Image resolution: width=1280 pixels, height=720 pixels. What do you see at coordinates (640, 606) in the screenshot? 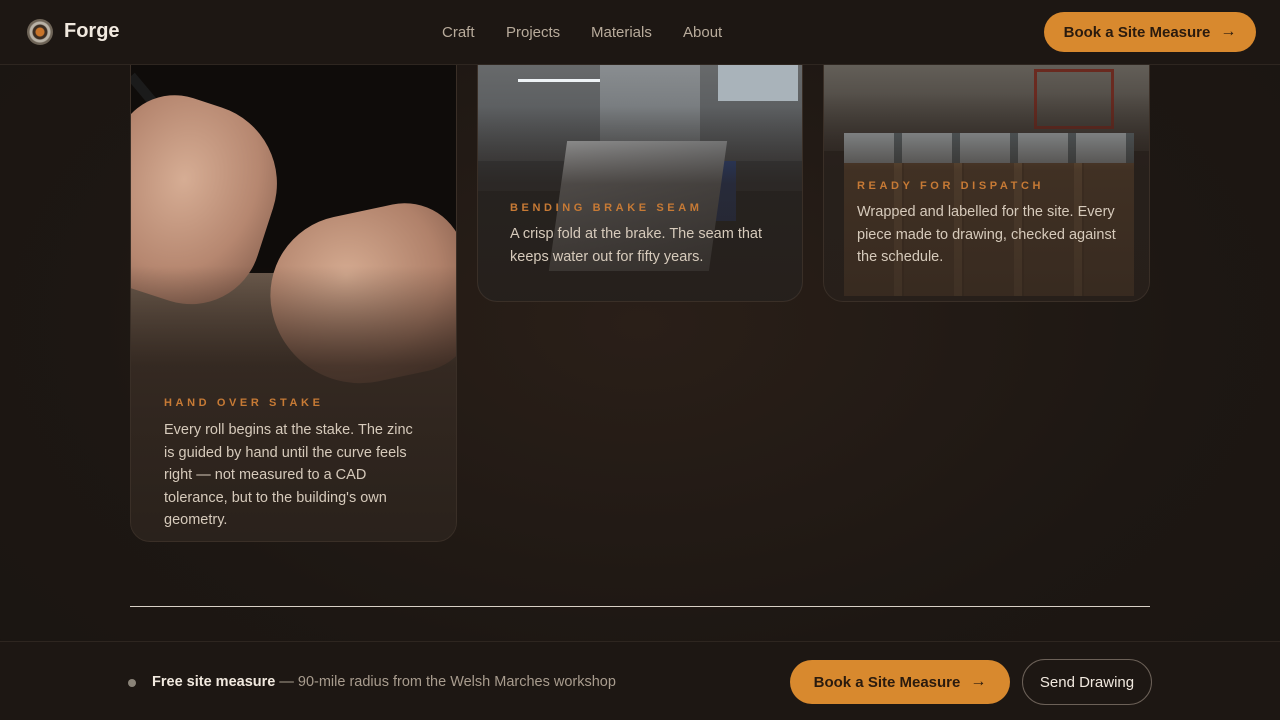
I see `section-divider` at bounding box center [640, 606].